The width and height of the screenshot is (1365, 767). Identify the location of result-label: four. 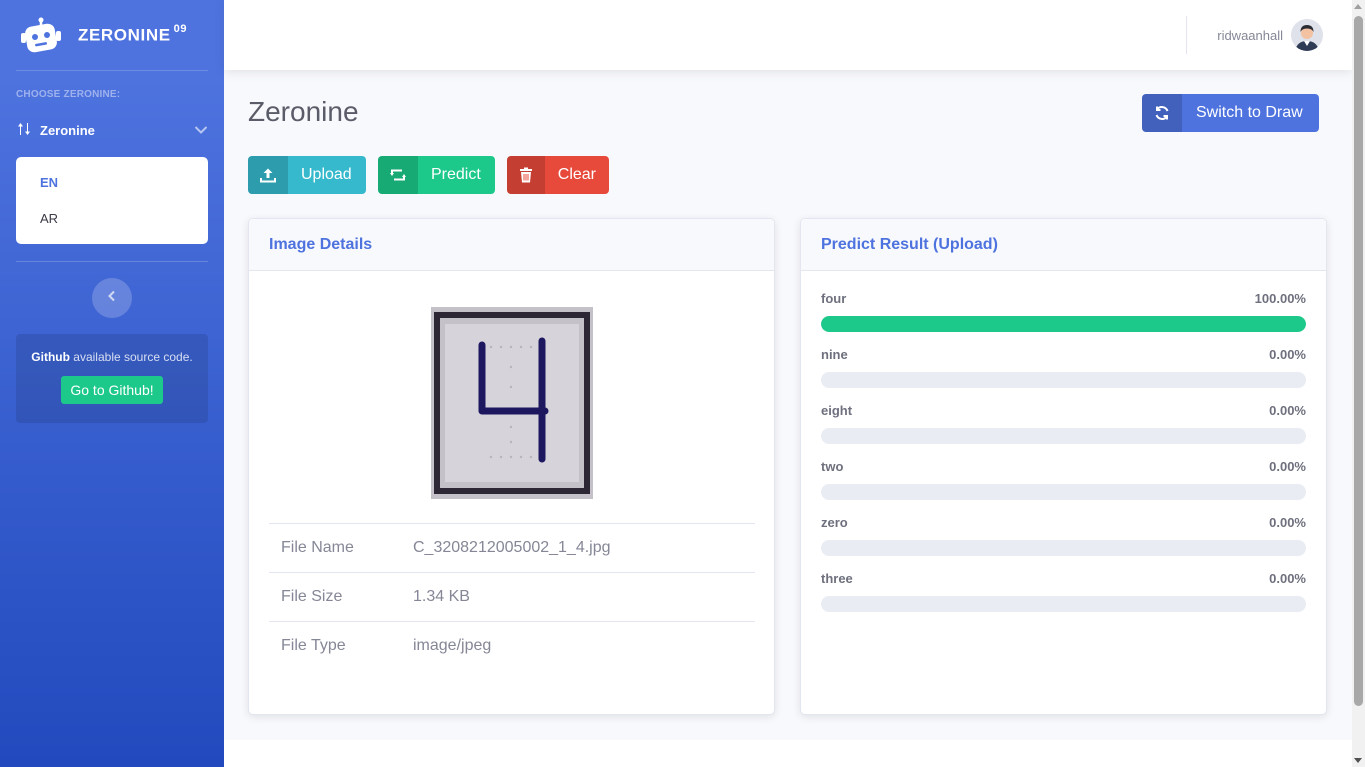
(834, 298).